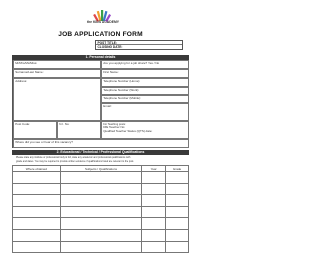 This screenshot has width=320, height=253. What do you see at coordinates (57, 99) in the screenshot?
I see `address-field: Address:` at bounding box center [57, 99].